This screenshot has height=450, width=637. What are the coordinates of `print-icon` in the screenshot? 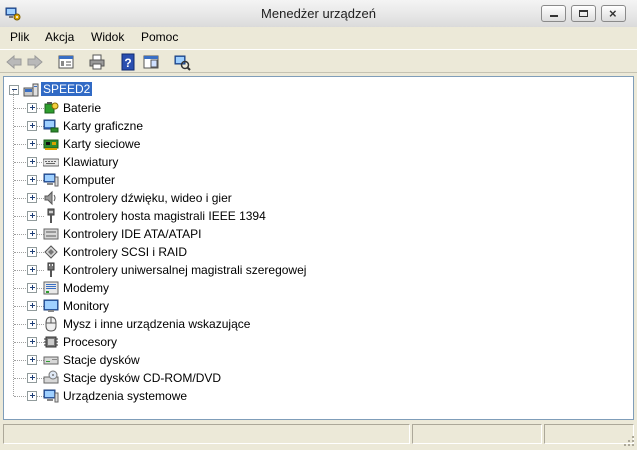 It's located at (97, 62).